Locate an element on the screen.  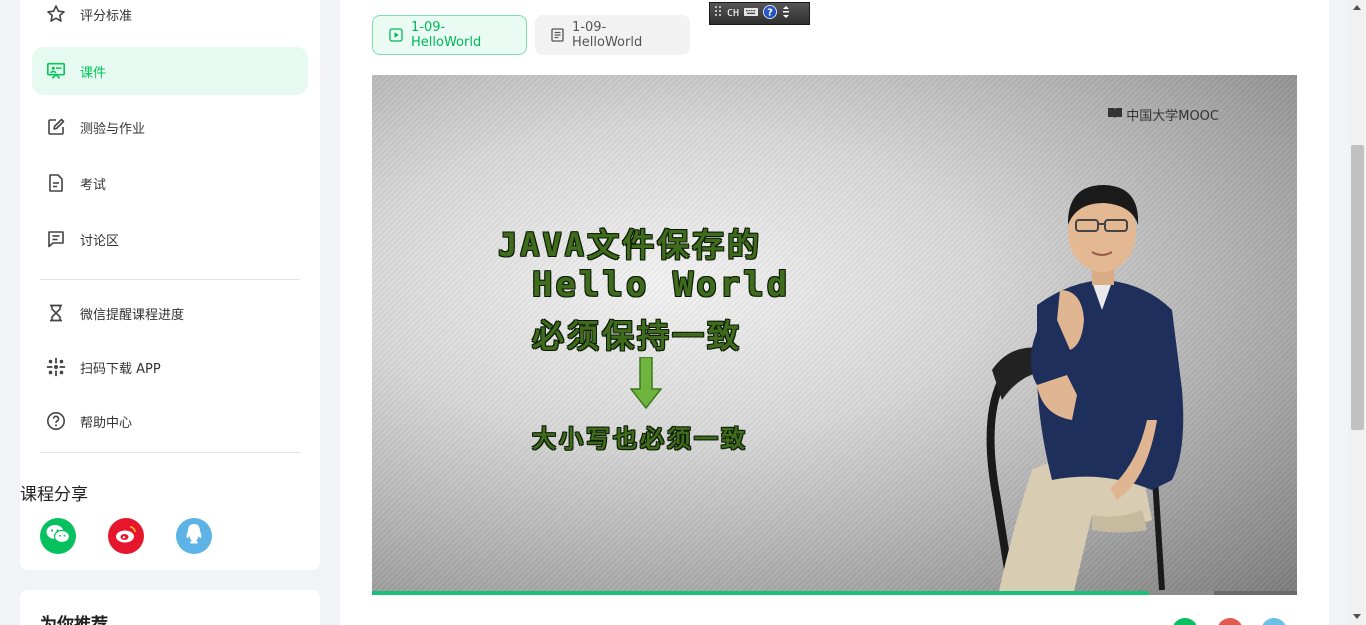
share-wechat-button is located at coordinates (58, 536).